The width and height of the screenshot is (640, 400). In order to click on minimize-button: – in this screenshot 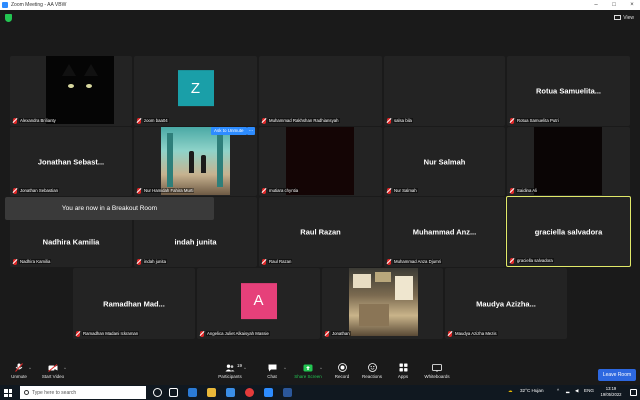, I will do `click(596, 5)`.